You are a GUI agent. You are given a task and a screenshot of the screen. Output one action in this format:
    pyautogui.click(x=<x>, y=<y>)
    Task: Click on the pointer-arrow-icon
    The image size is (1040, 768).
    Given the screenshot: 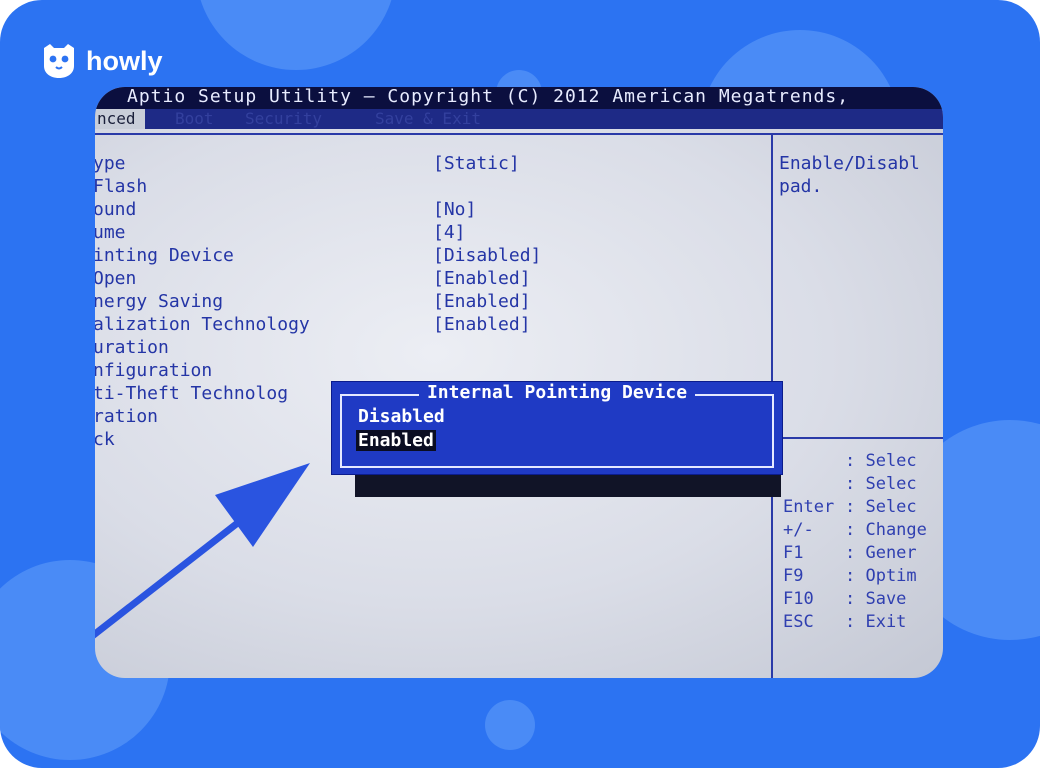 What is the action you would take?
    pyautogui.click(x=202, y=551)
    